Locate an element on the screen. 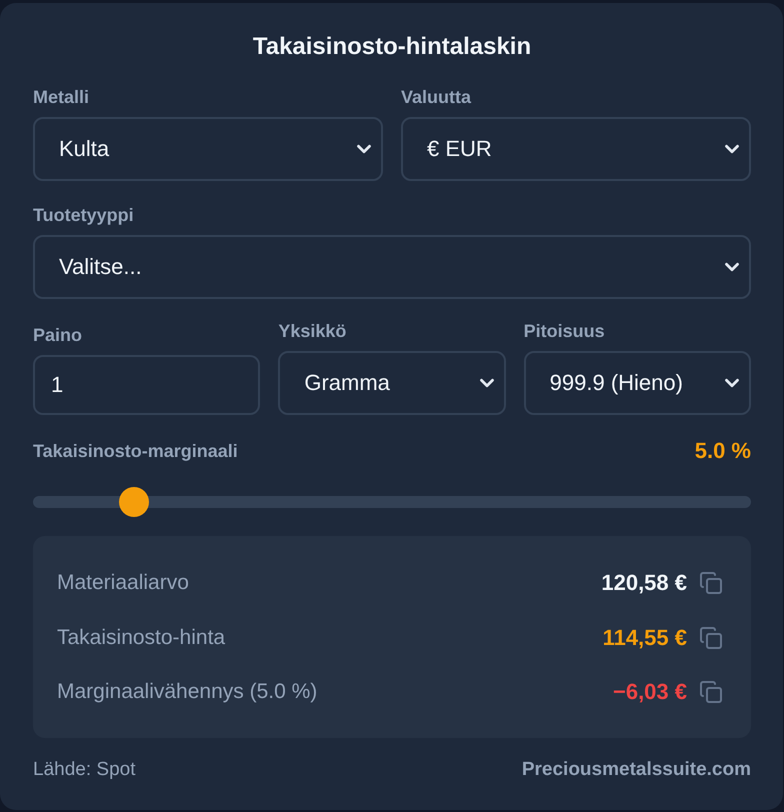 The height and width of the screenshot is (812, 784). dropdown: € EUR is located at coordinates (576, 149).